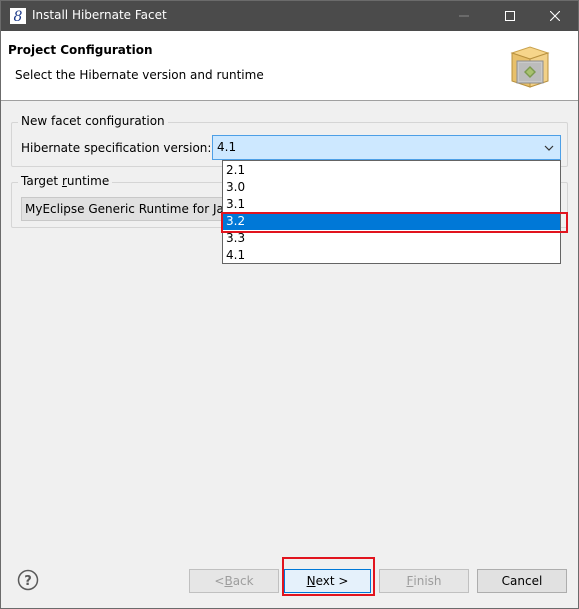 The height and width of the screenshot is (609, 579). What do you see at coordinates (391, 255) in the screenshot?
I see `list-item-4-1: 4.1` at bounding box center [391, 255].